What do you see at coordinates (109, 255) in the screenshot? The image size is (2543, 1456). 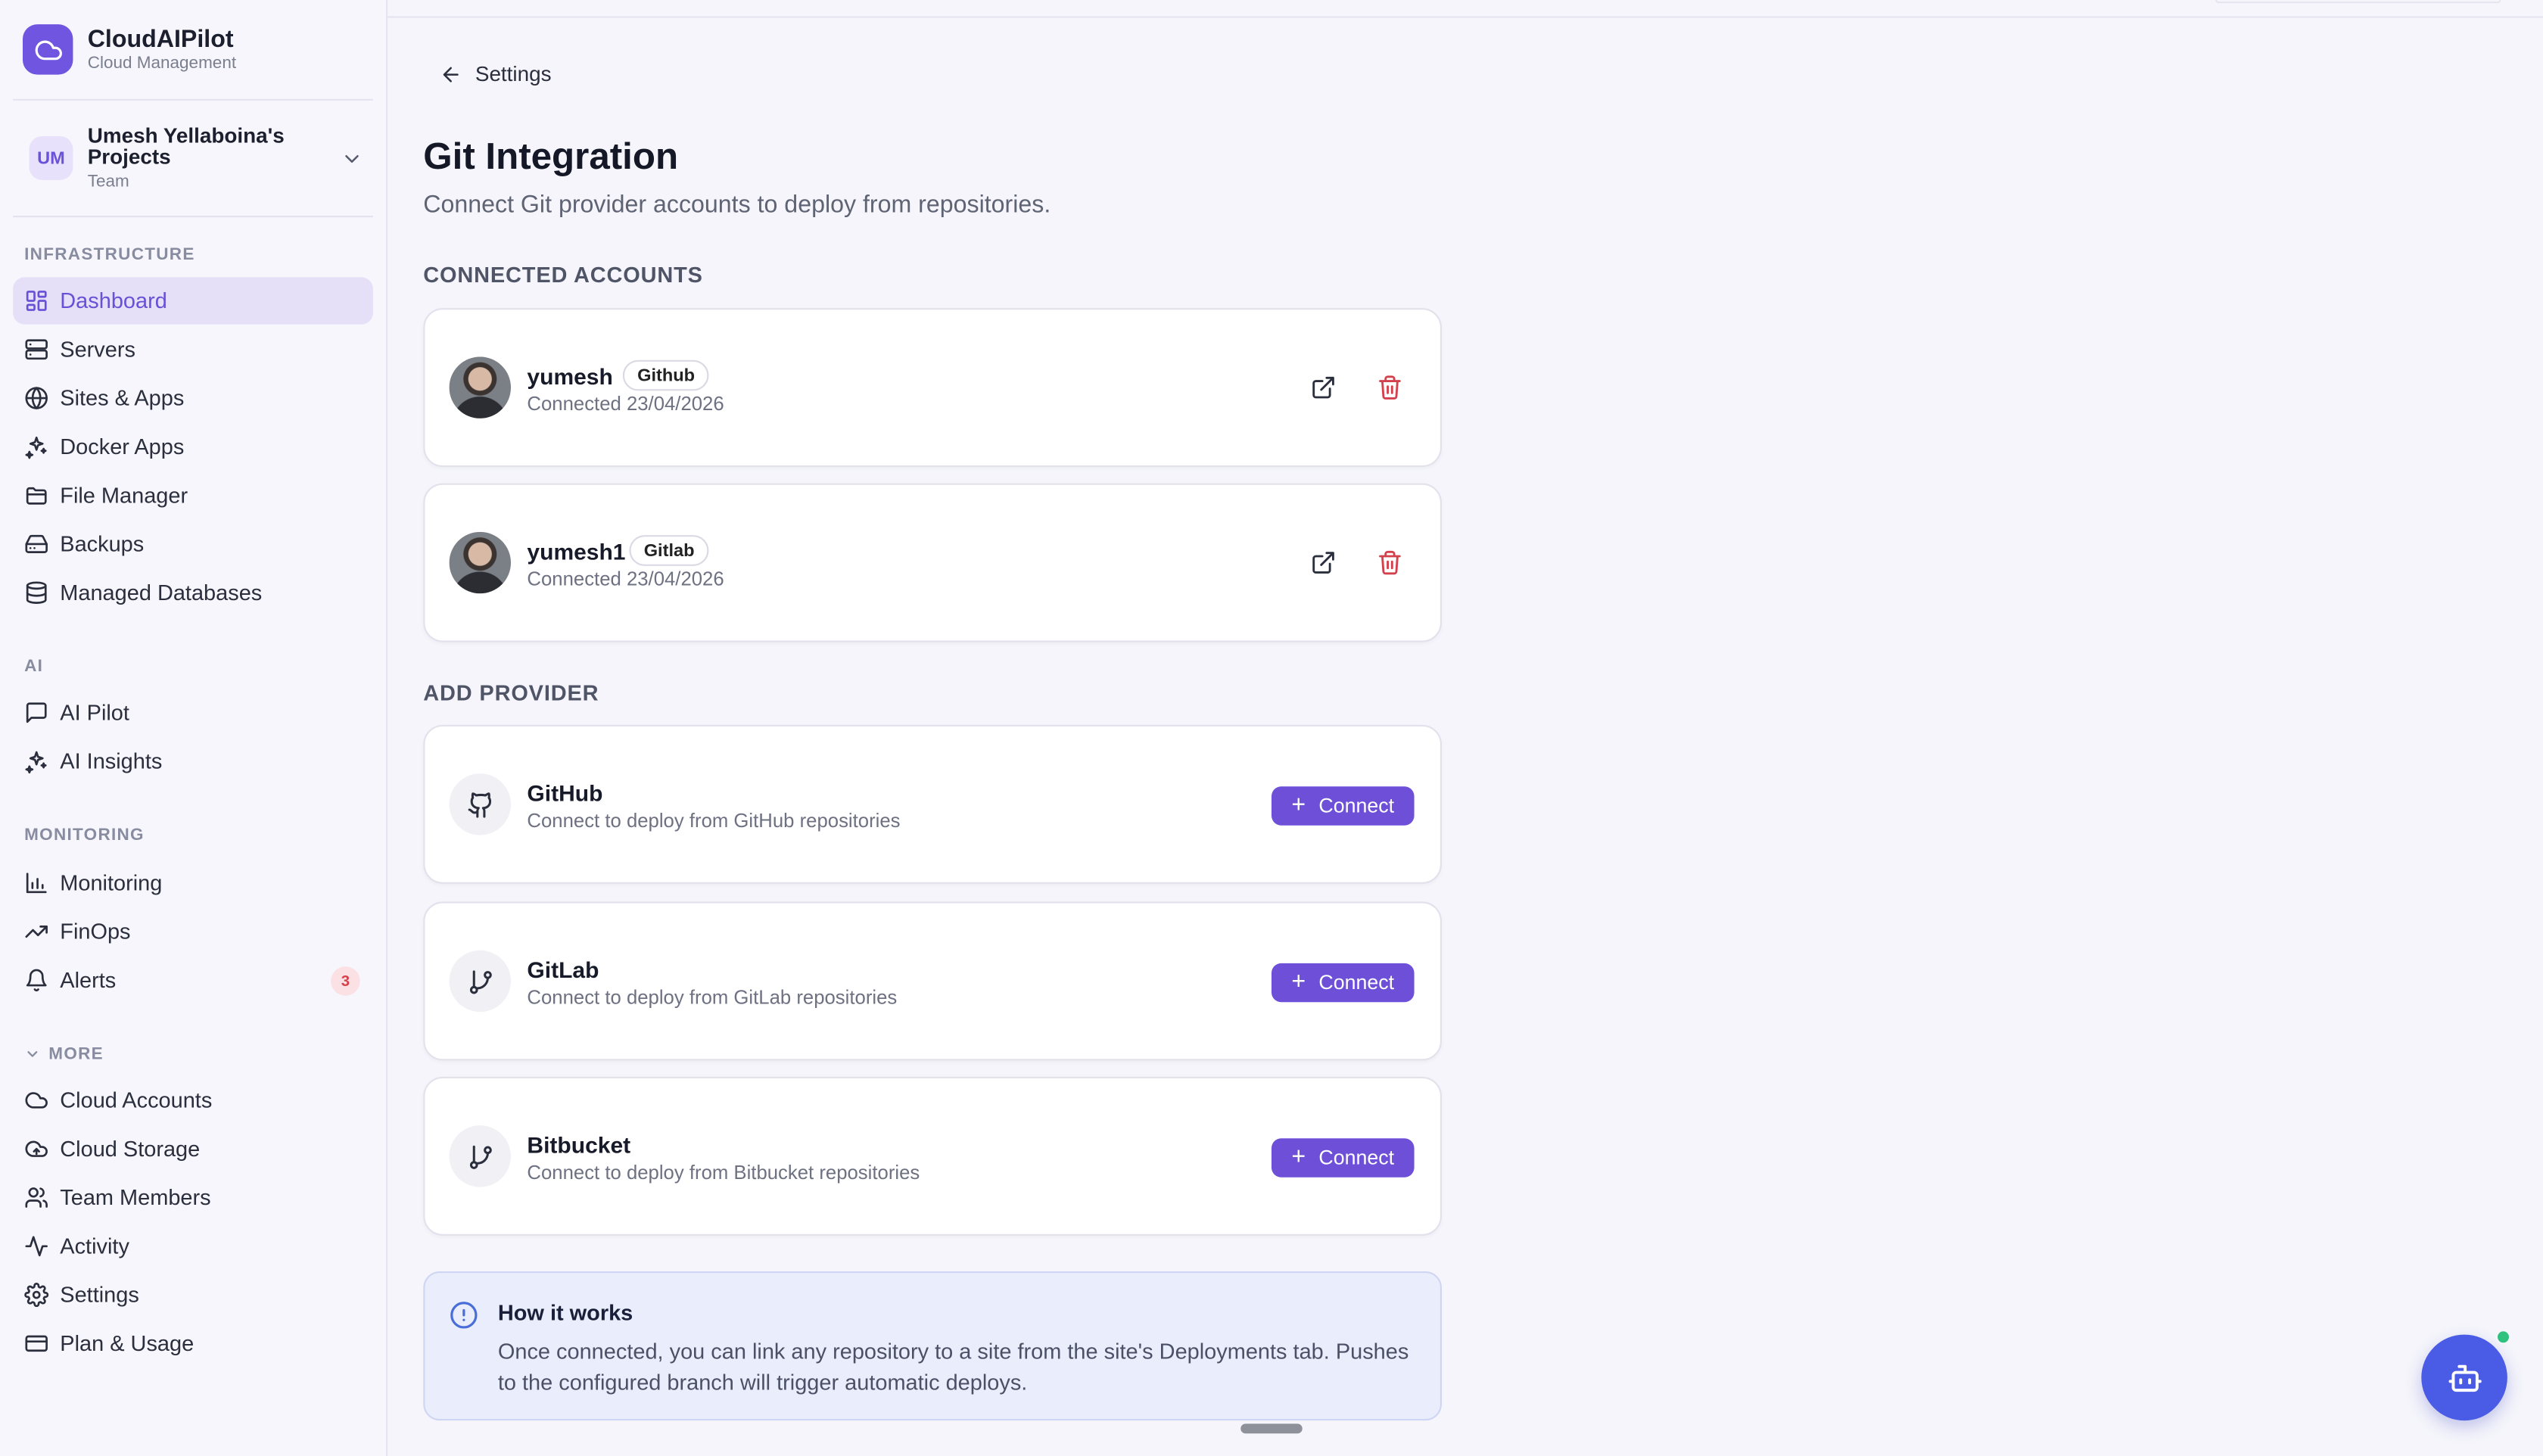 I see `section-label-infrastructure: INFRASTRUCTURE` at bounding box center [109, 255].